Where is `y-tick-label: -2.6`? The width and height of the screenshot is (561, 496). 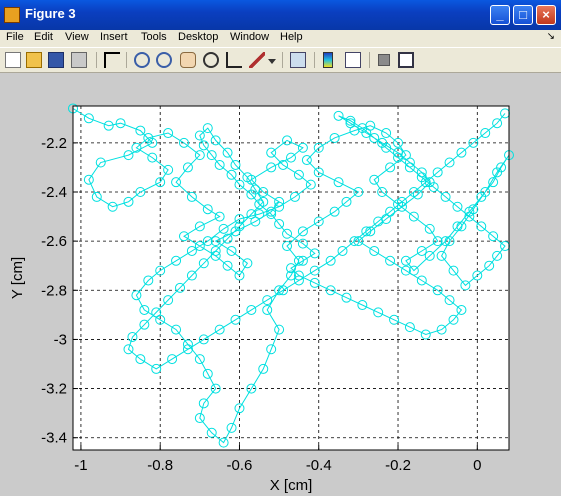 y-tick-label: -2.6 is located at coordinates (54, 241).